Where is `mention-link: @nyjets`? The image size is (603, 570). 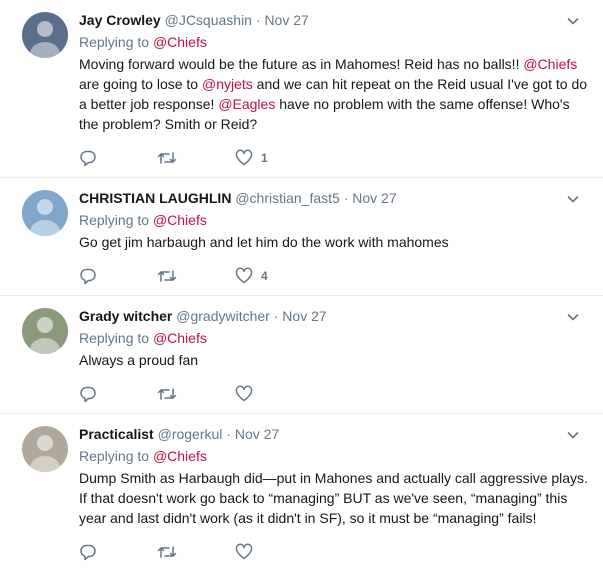 mention-link: @nyjets is located at coordinates (227, 84).